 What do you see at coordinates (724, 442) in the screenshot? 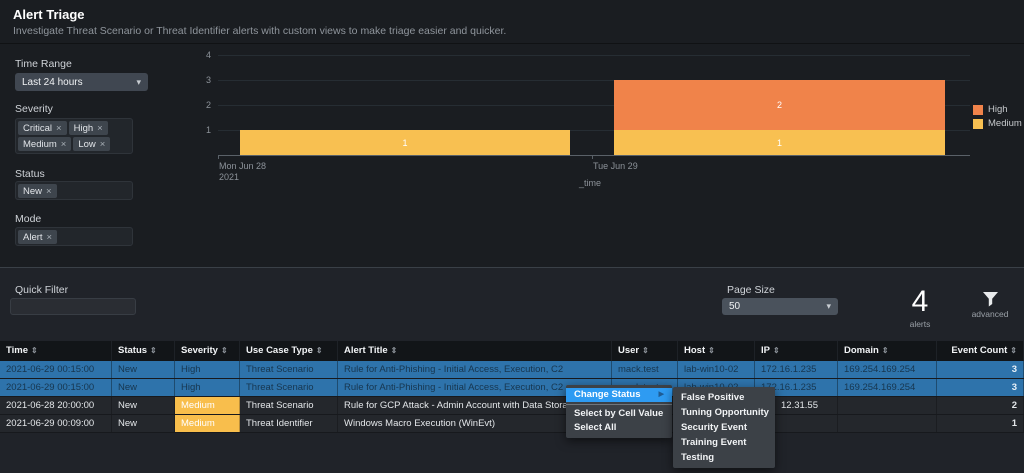
I see `submenu-item-training-event: Training Event` at bounding box center [724, 442].